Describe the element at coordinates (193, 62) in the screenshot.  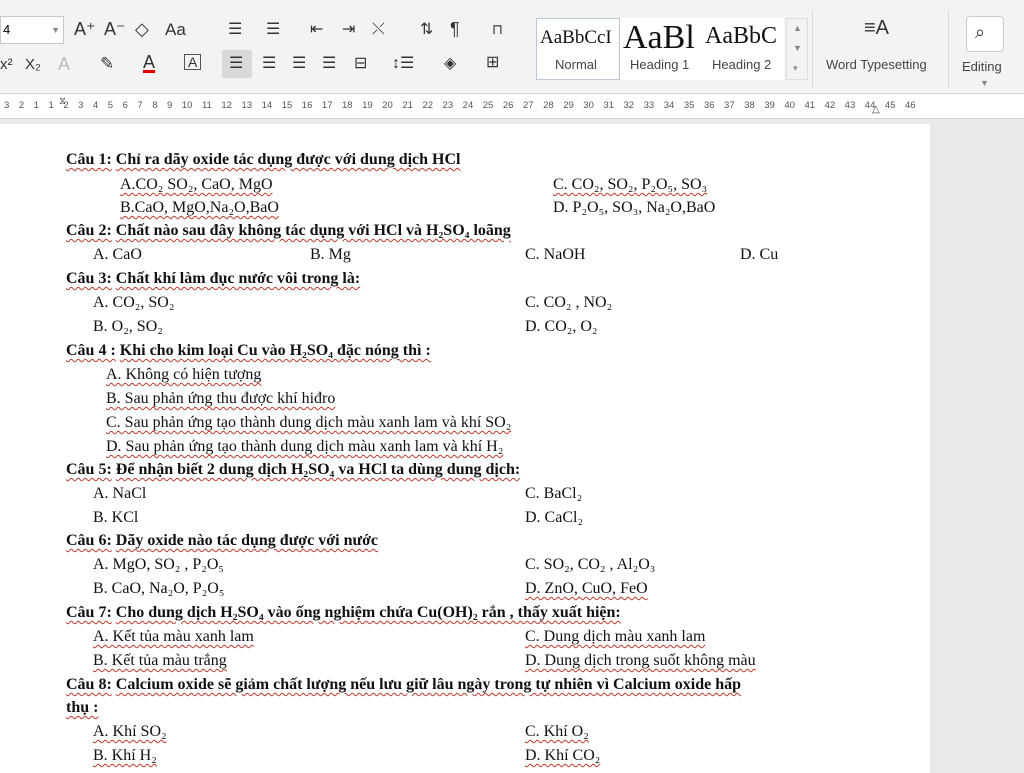
I see `char-border-icon: A` at that location.